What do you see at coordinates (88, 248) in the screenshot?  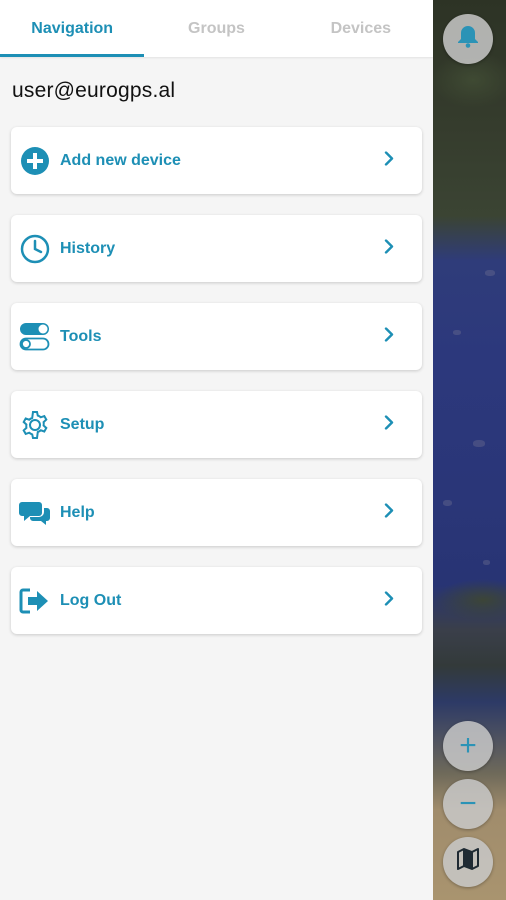 I see `menu-item-label: History` at bounding box center [88, 248].